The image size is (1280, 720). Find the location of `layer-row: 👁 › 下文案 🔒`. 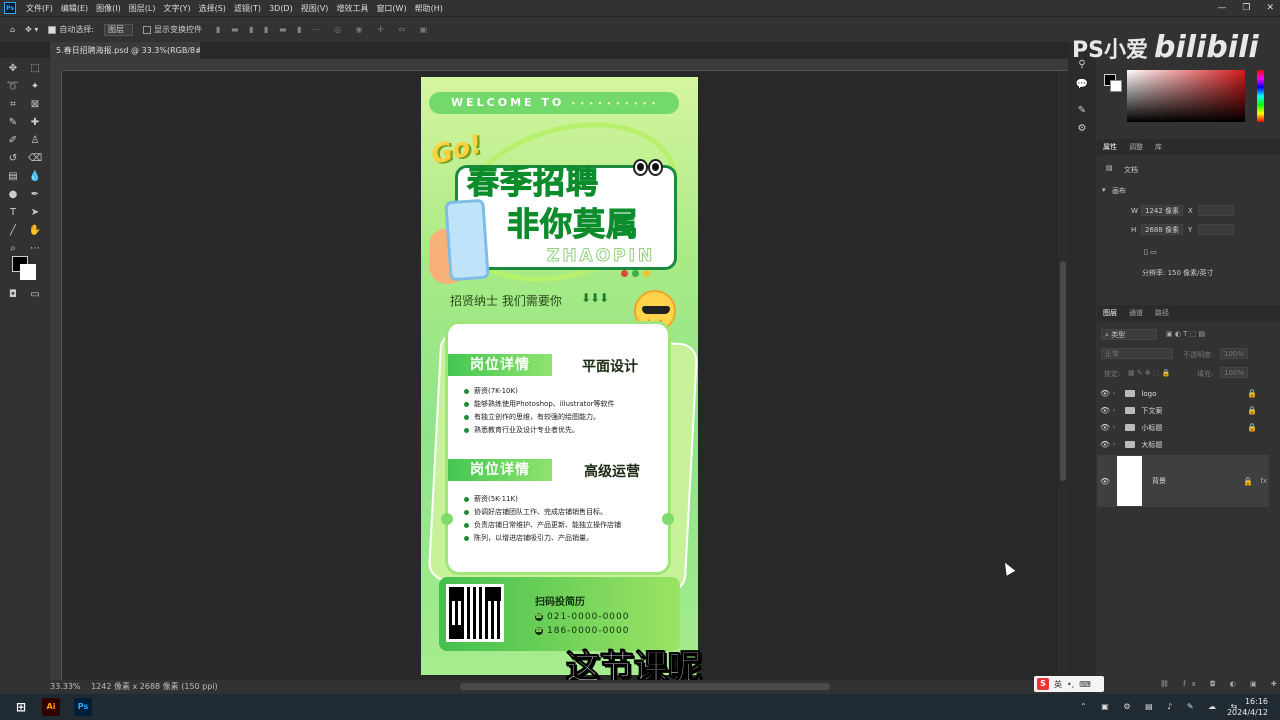

layer-row: 👁 › 下文案 🔒 is located at coordinates (1183, 410).